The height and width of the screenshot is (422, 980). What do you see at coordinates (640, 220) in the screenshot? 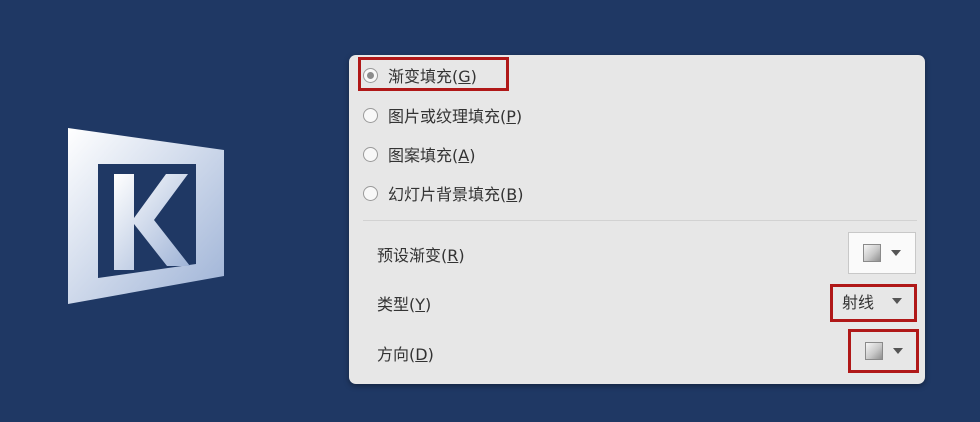
I see `divider` at bounding box center [640, 220].